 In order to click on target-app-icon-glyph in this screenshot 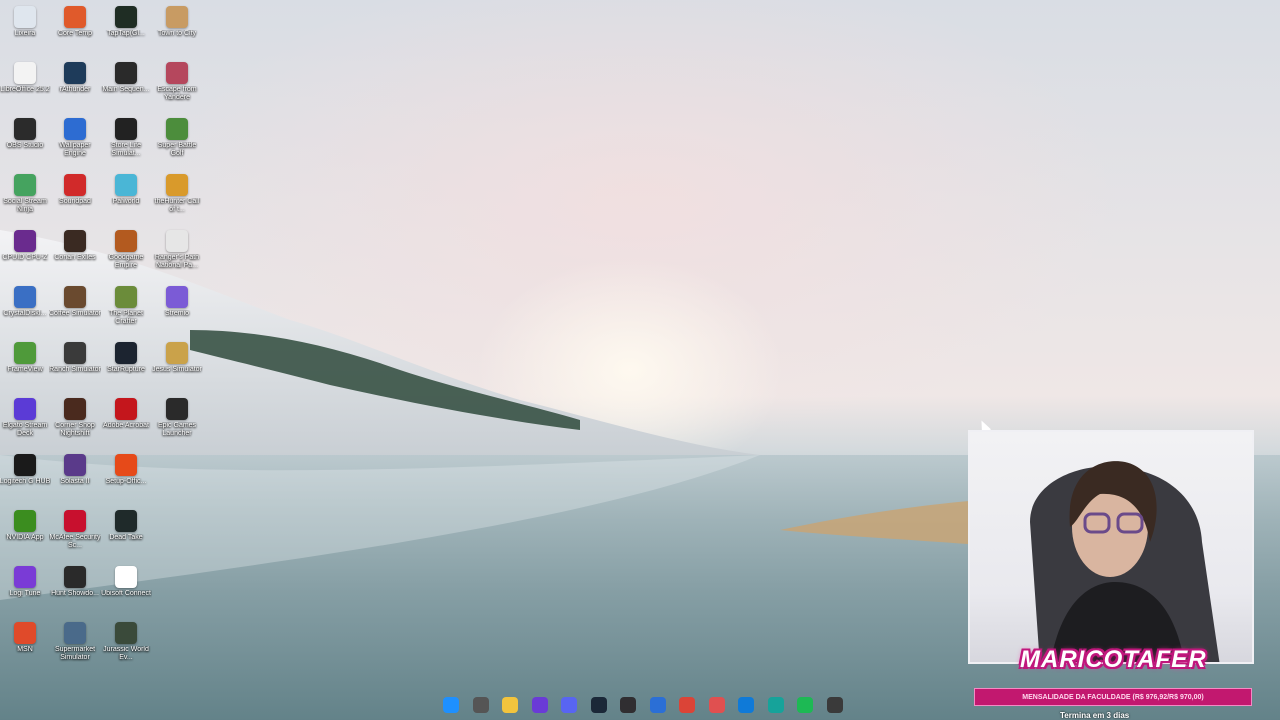, I will do `click(716, 705)`.